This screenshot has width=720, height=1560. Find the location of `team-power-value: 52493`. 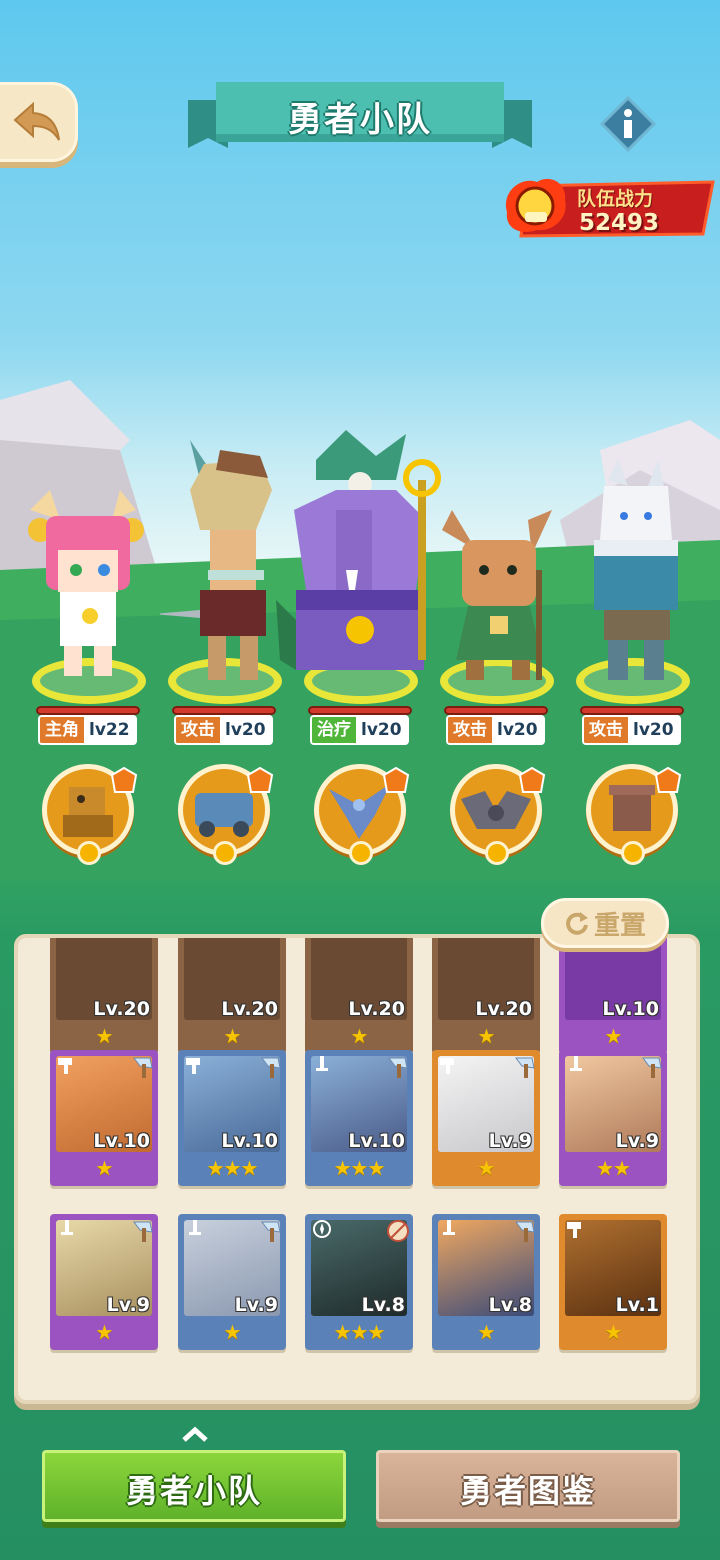

team-power-value: 52493 is located at coordinates (619, 223).